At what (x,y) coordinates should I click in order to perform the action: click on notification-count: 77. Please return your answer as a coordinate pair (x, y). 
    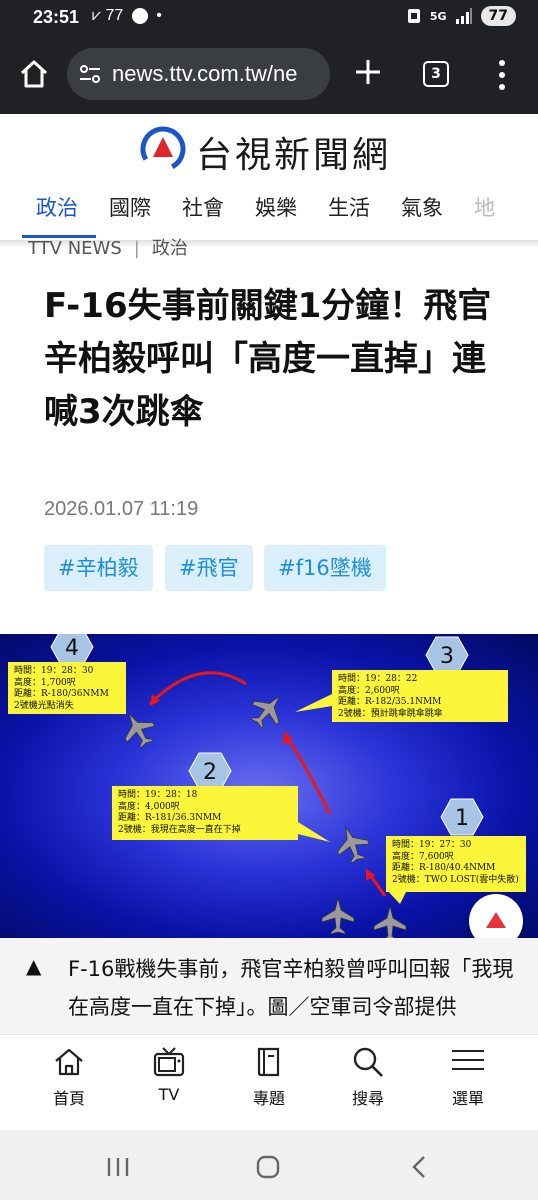
    Looking at the image, I should click on (114, 15).